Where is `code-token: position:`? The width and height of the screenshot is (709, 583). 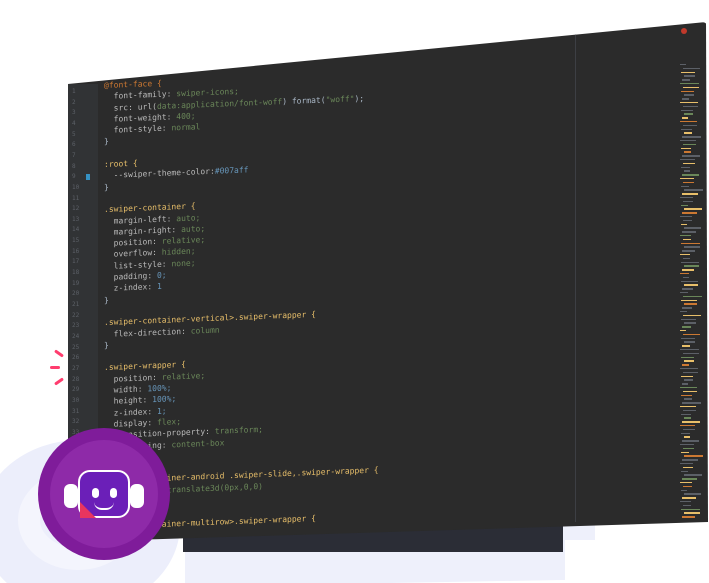 code-token: position: is located at coordinates (133, 242).